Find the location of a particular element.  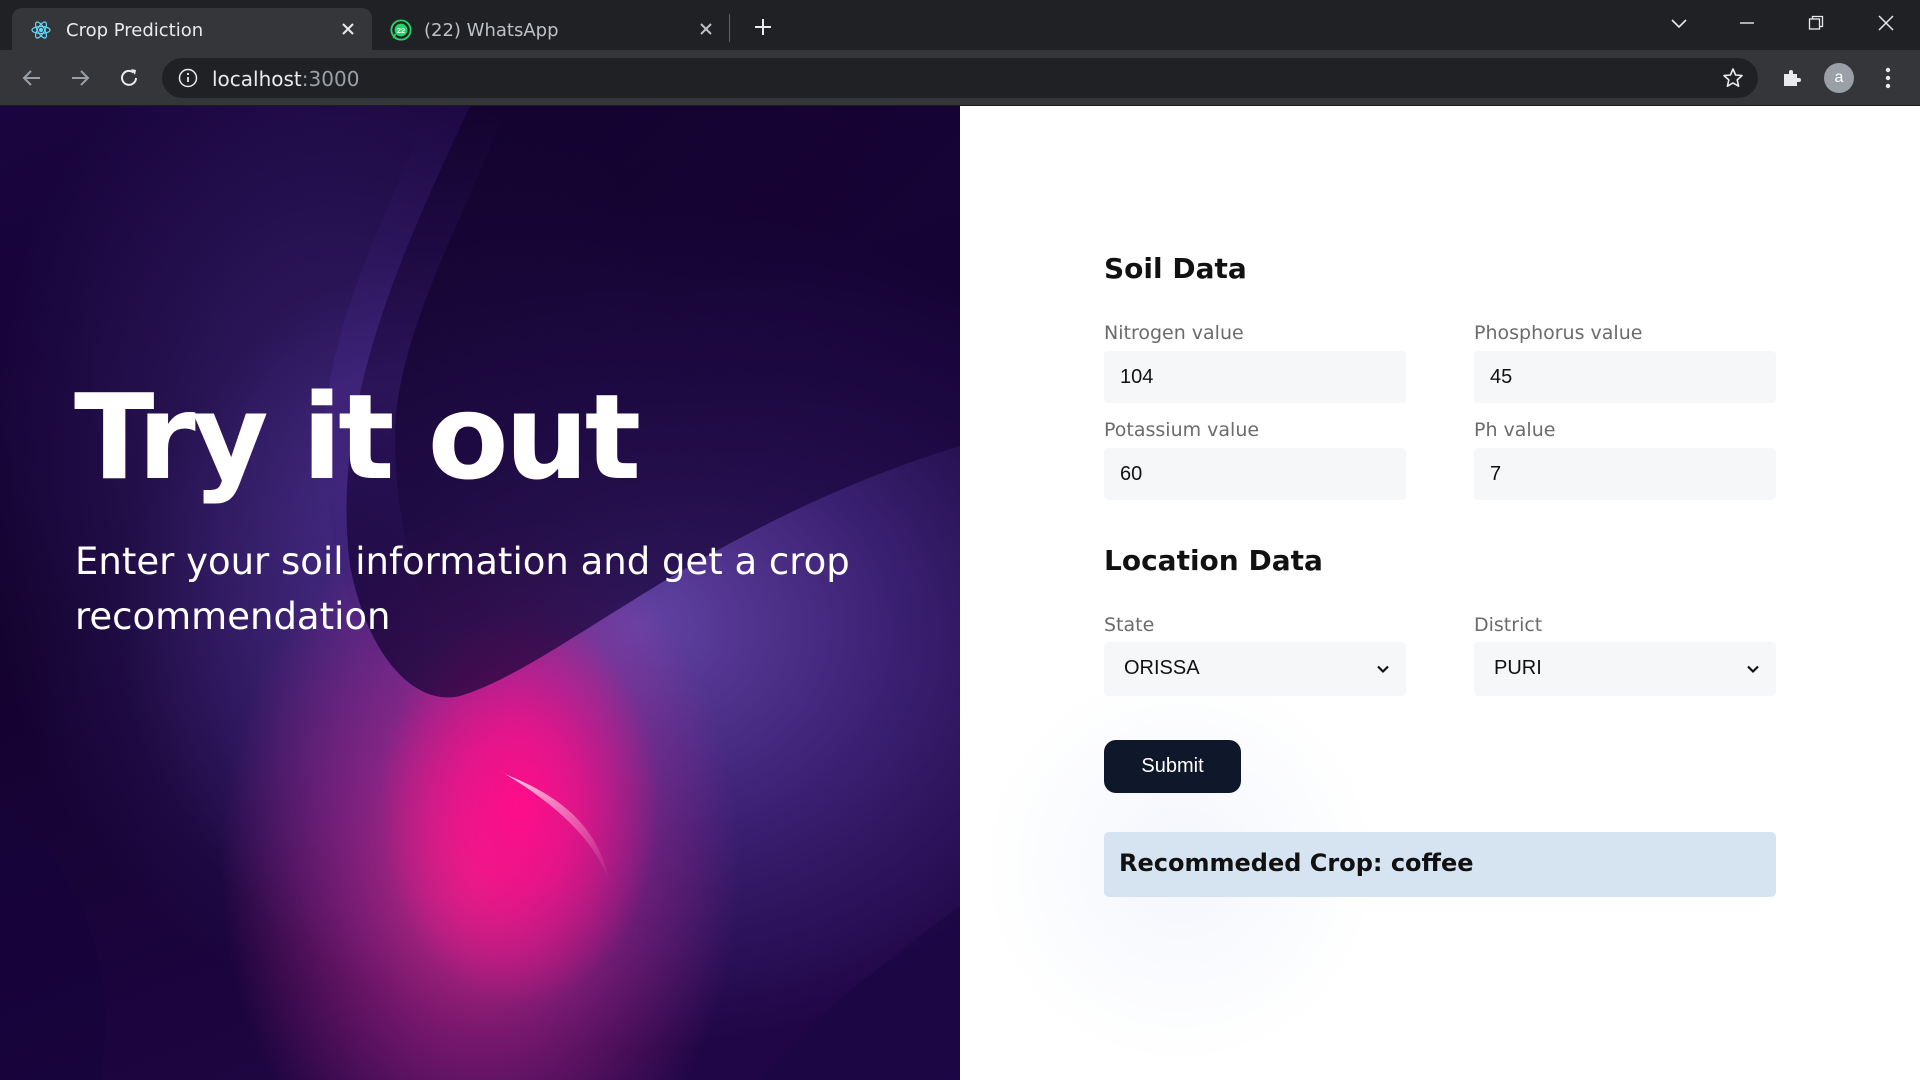

hero-title: Try it out is located at coordinates (357, 437).